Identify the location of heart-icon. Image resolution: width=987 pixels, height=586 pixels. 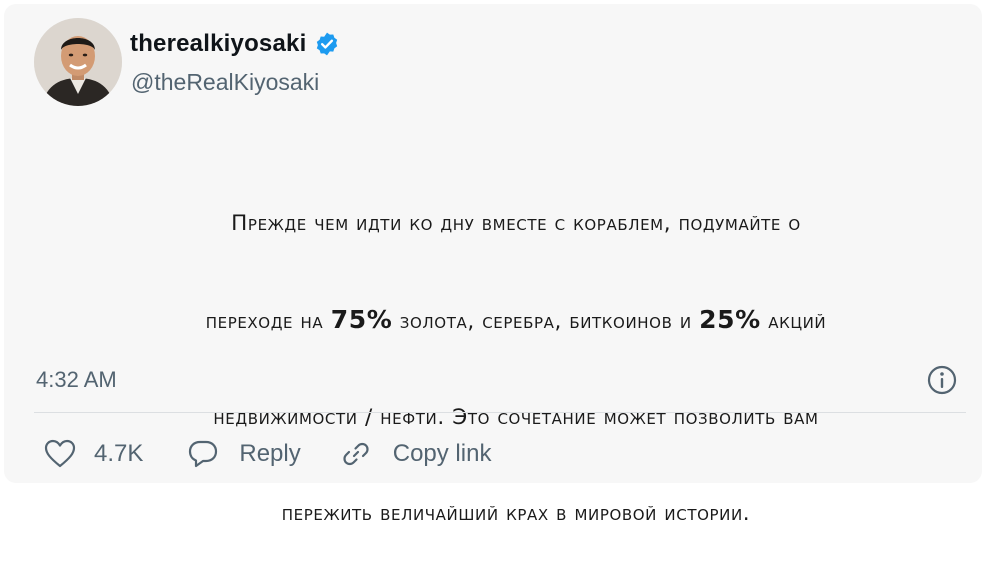
(60, 454).